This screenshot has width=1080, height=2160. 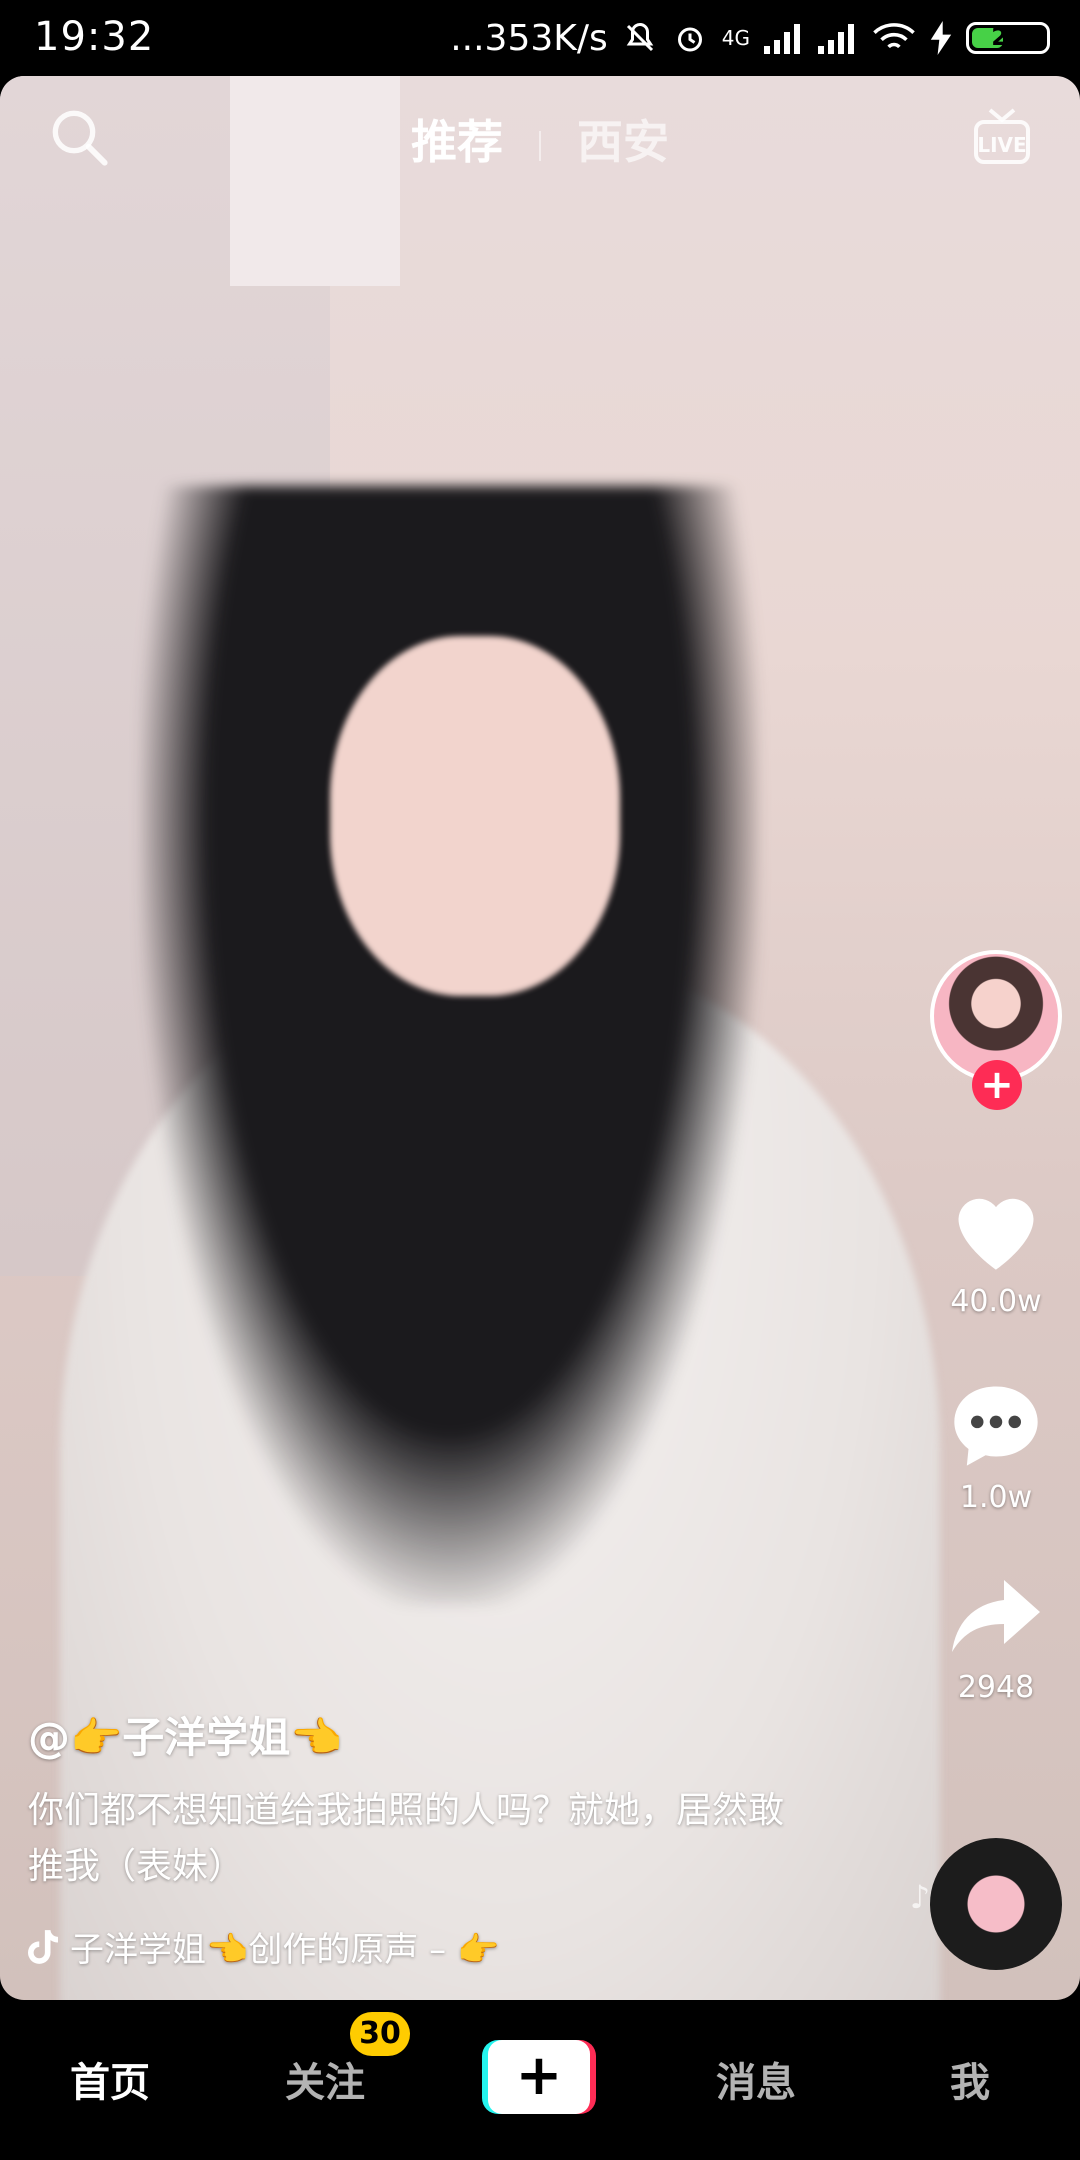 I want to click on plus-icon: +, so click(x=539, y=2077).